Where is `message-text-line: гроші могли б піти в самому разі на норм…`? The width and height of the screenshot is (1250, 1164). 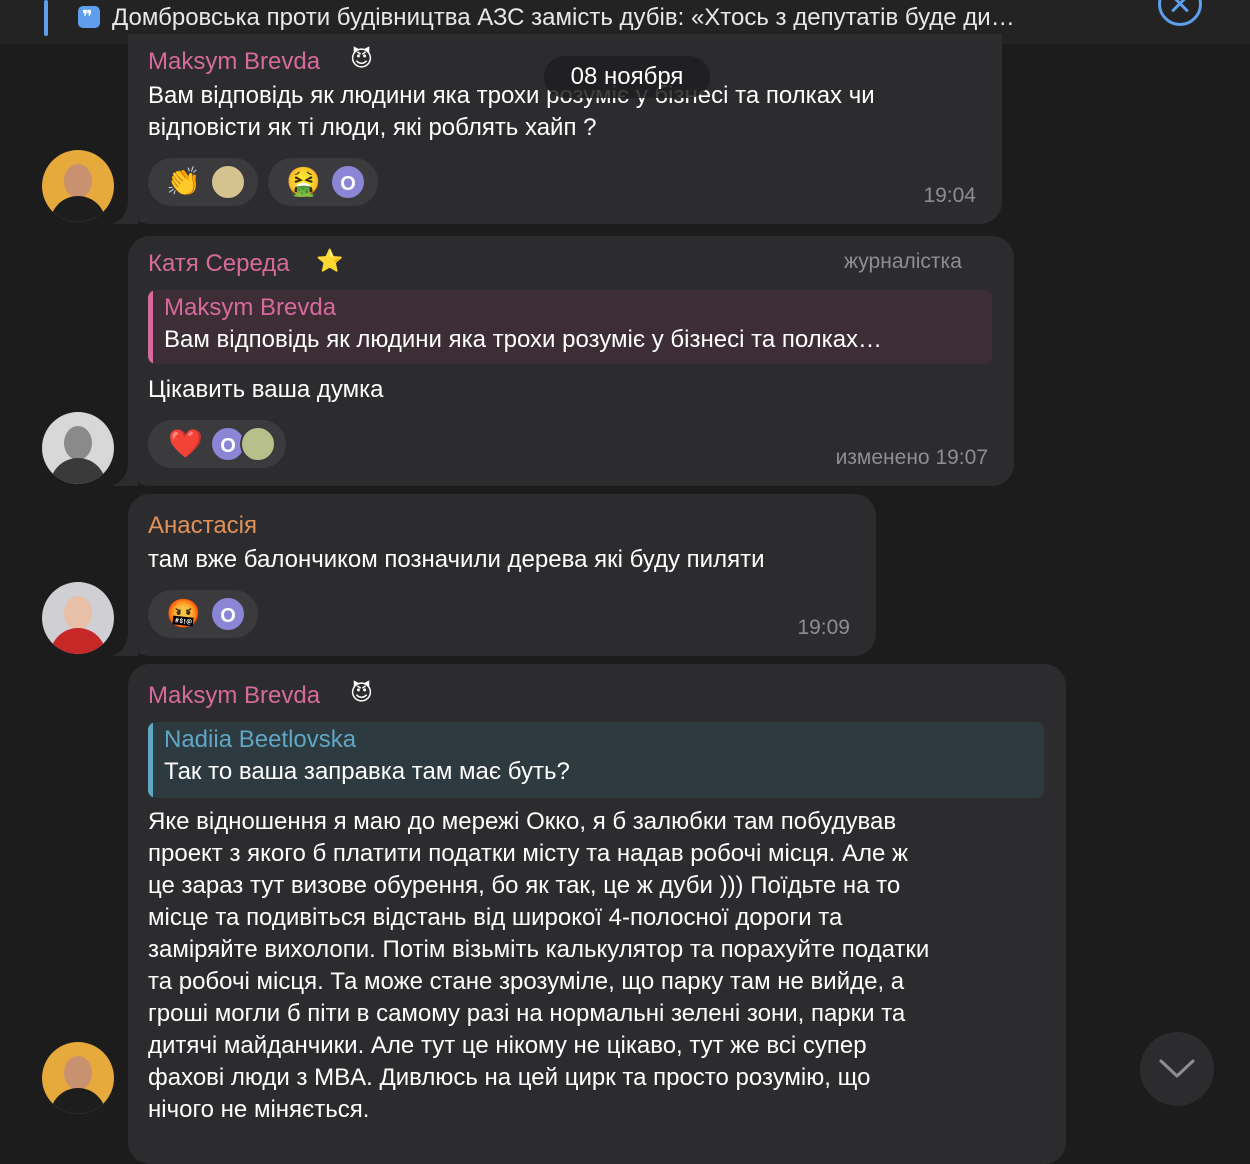
message-text-line: гроші могли б піти в самому разі на норм… is located at coordinates (527, 1013).